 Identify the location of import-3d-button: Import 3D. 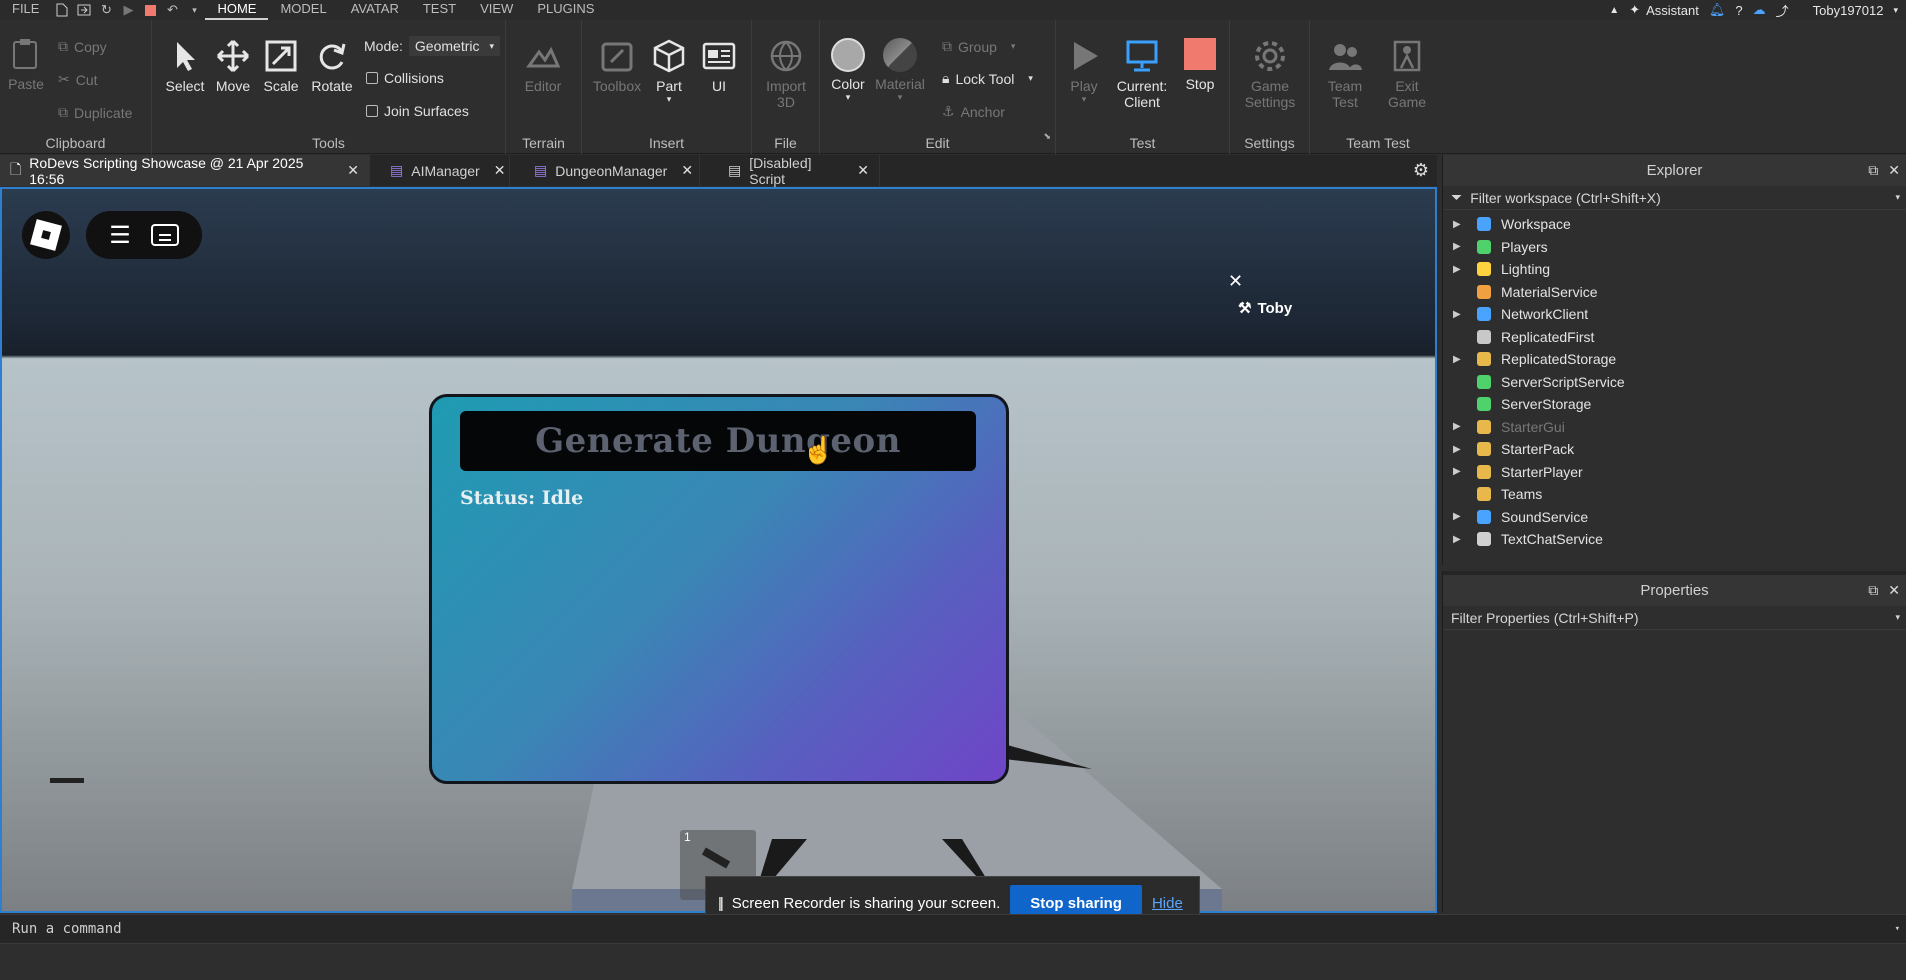
(786, 74).